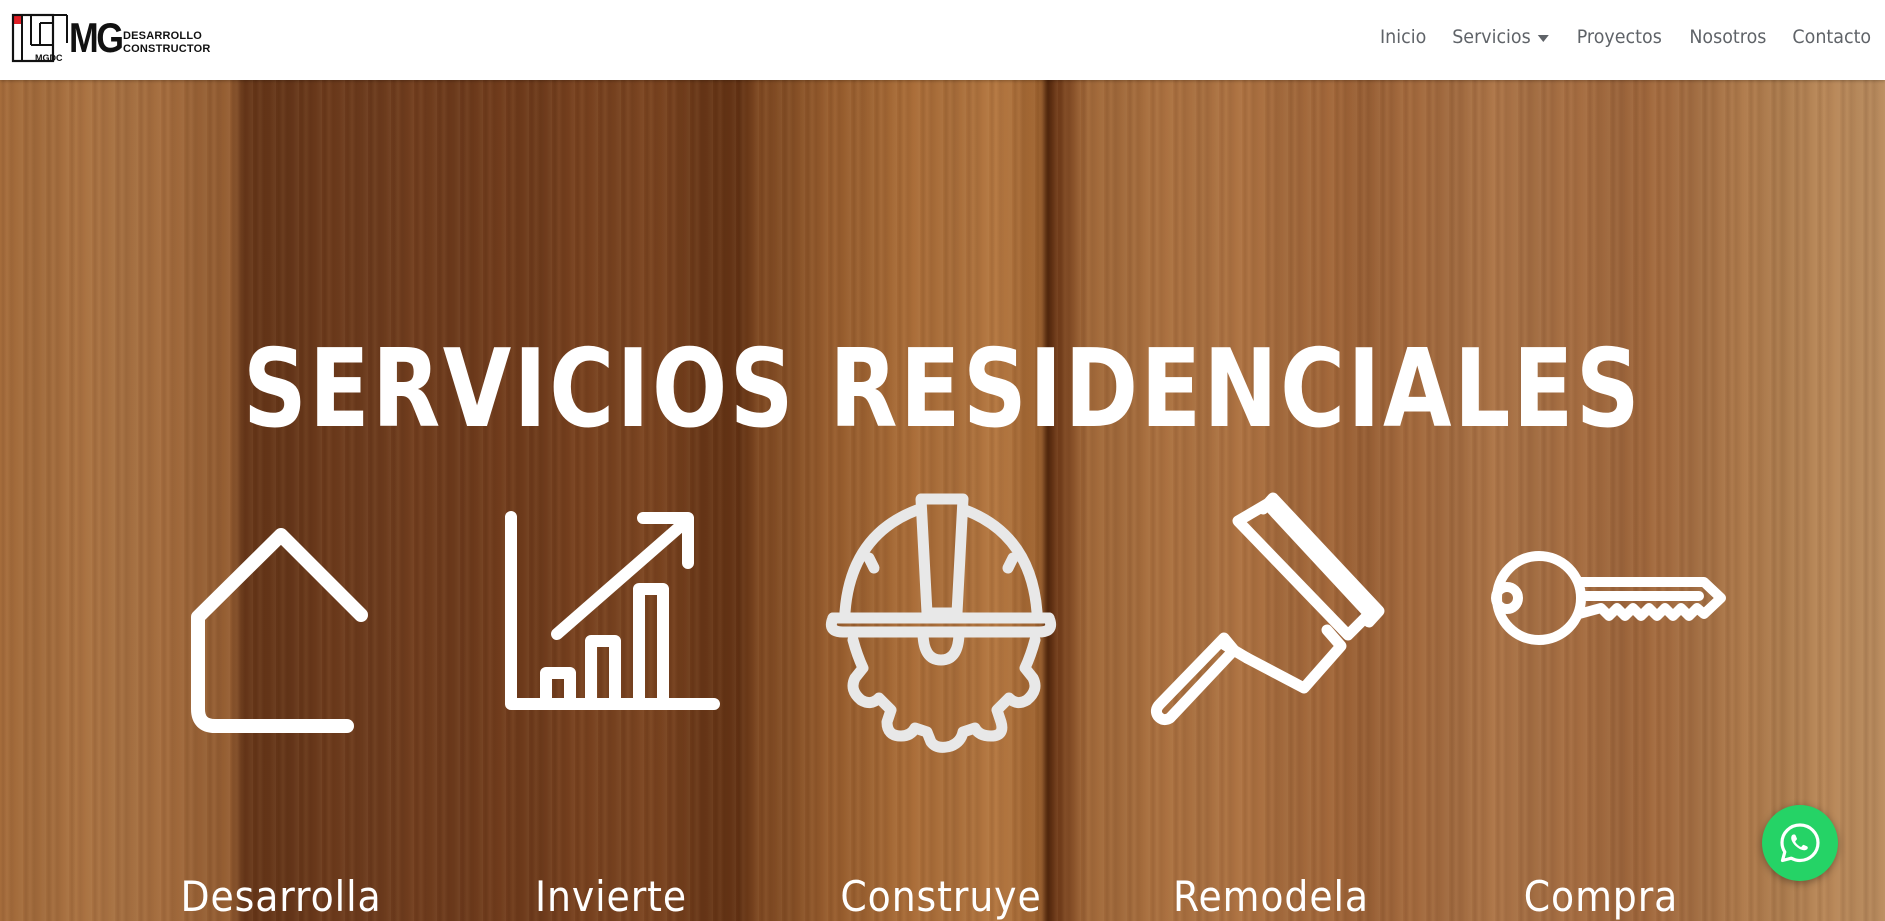  I want to click on site-logo: MGDC MG DESARROLLO CONSTRUCTOR, so click(110, 39).